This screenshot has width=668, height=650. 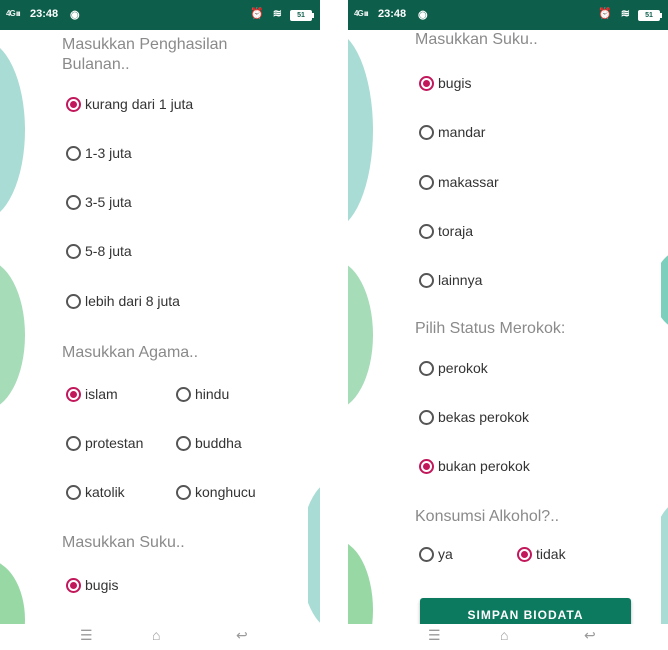 What do you see at coordinates (525, 611) in the screenshot?
I see `save-biodata-button: SIMPAN BIODATA` at bounding box center [525, 611].